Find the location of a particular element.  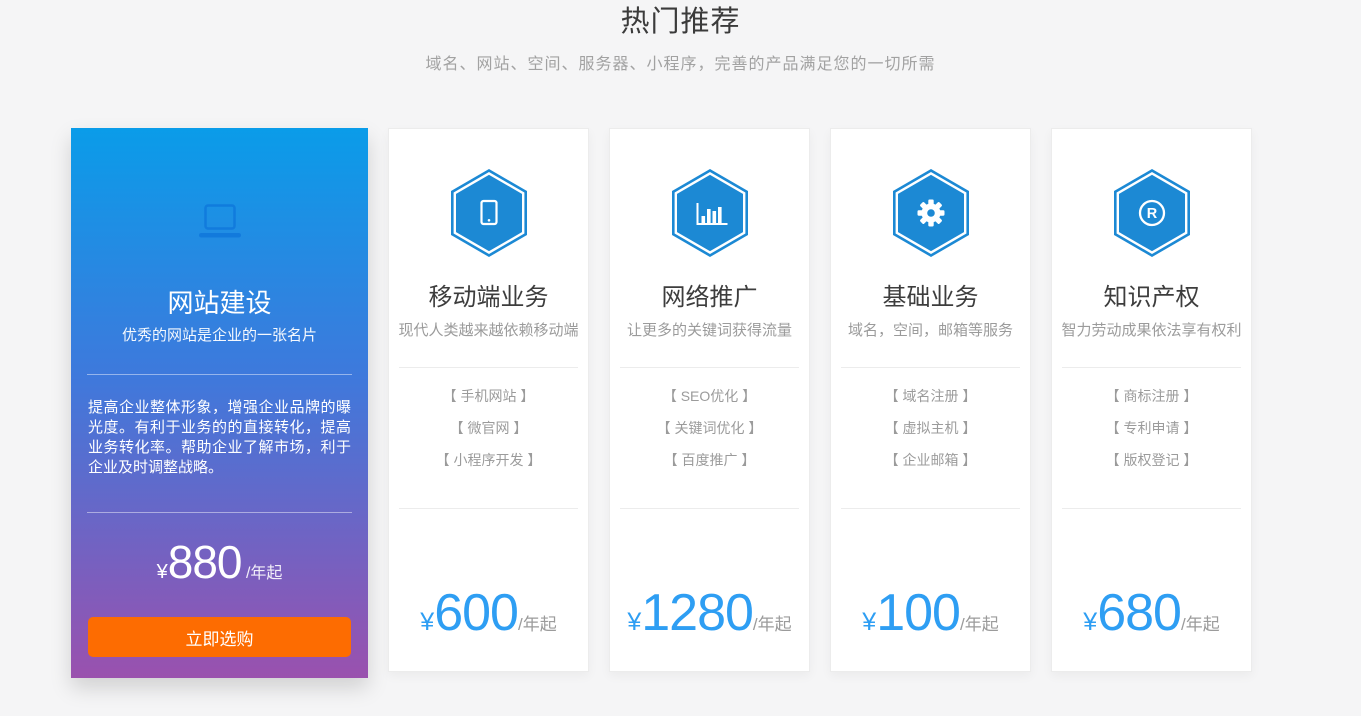

price: ¥1280/年起 is located at coordinates (709, 613).